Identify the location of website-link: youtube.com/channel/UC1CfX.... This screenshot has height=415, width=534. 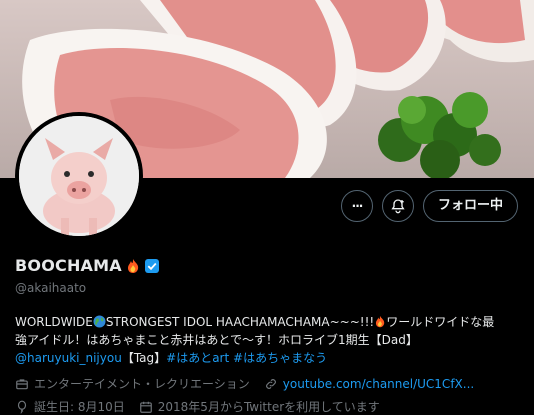
(378, 384).